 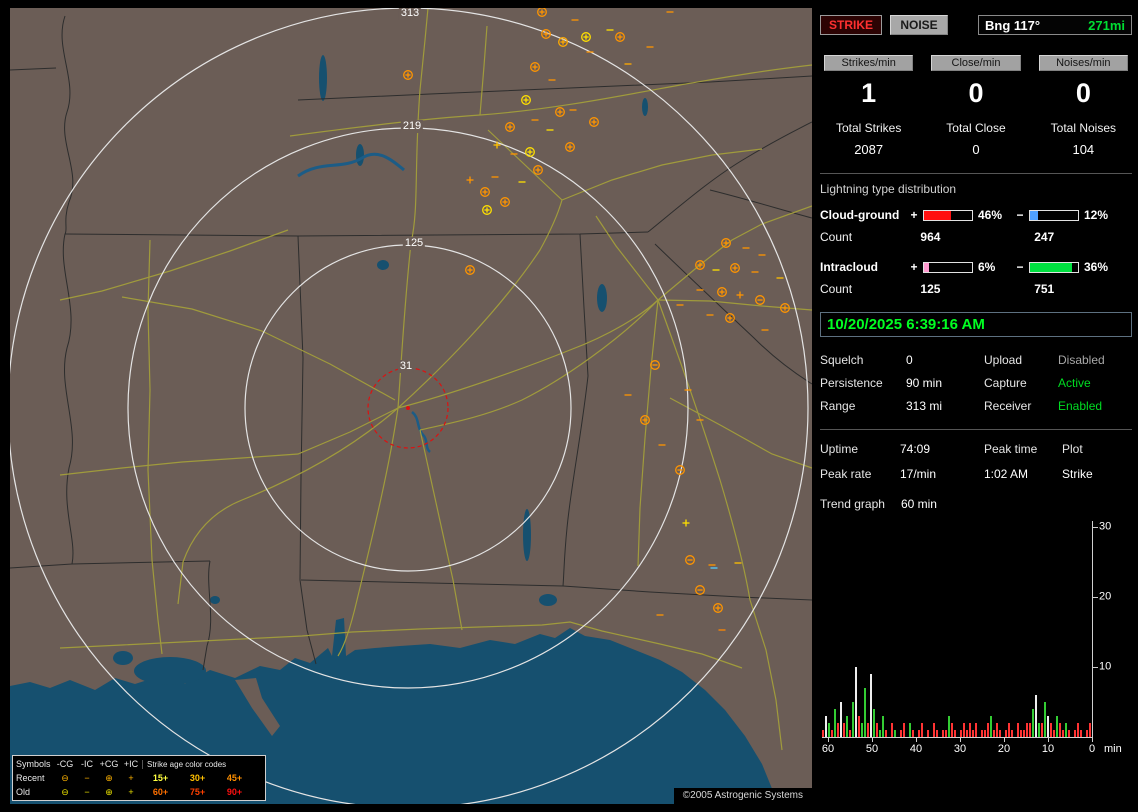 What do you see at coordinates (1072, 449) in the screenshot?
I see `plot-label: Plot` at bounding box center [1072, 449].